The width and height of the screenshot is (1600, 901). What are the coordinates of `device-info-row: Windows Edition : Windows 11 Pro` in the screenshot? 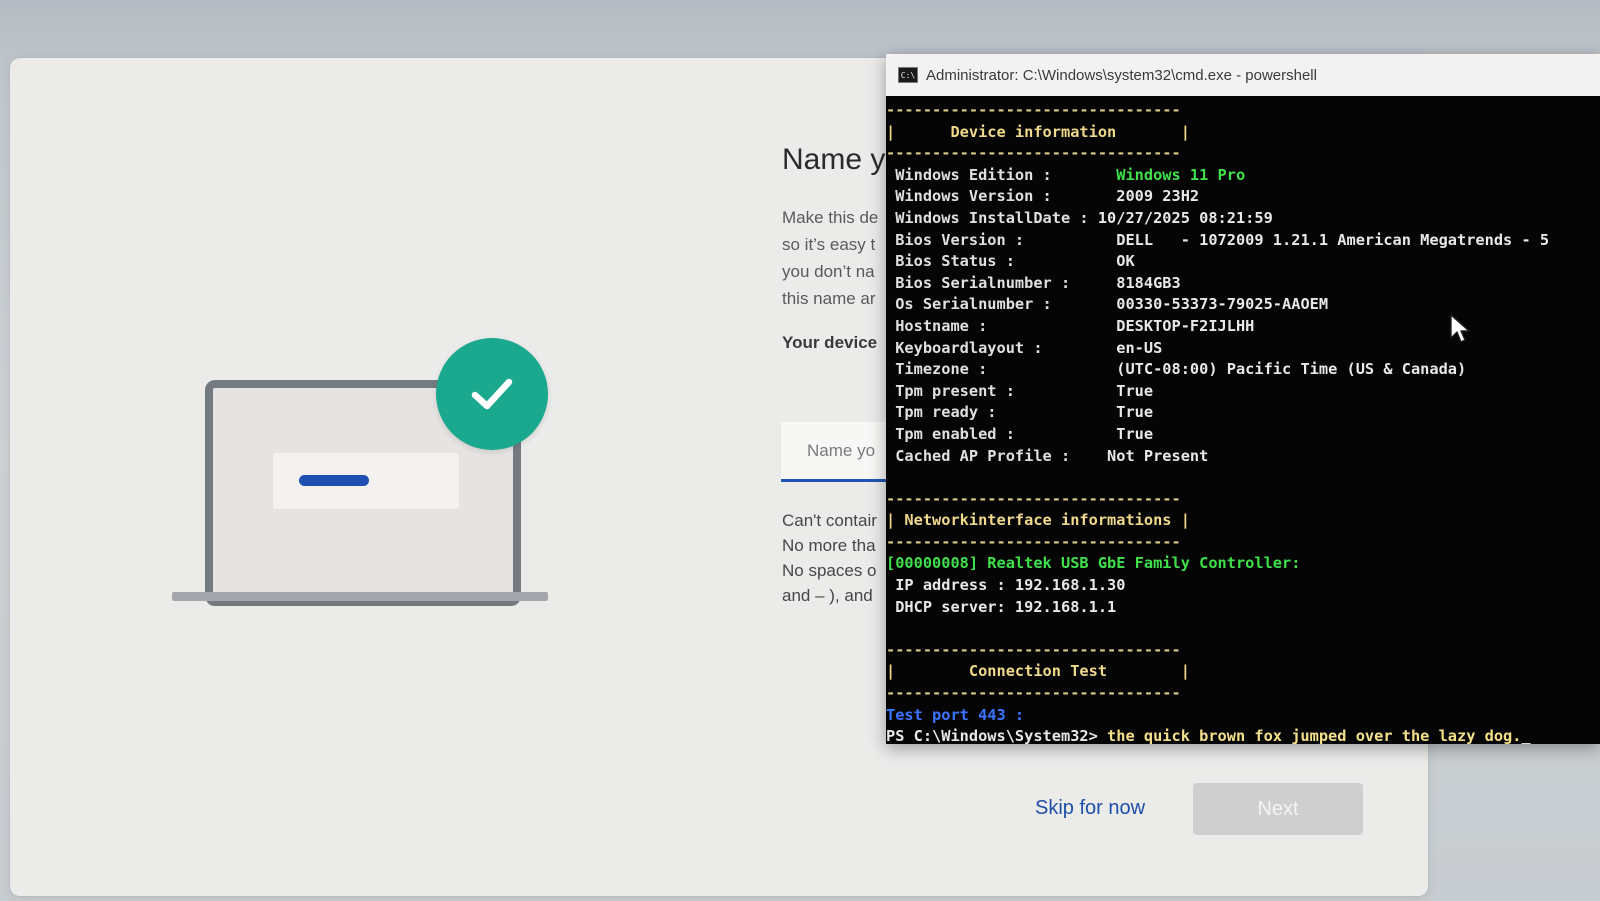 It's located at (1243, 176).